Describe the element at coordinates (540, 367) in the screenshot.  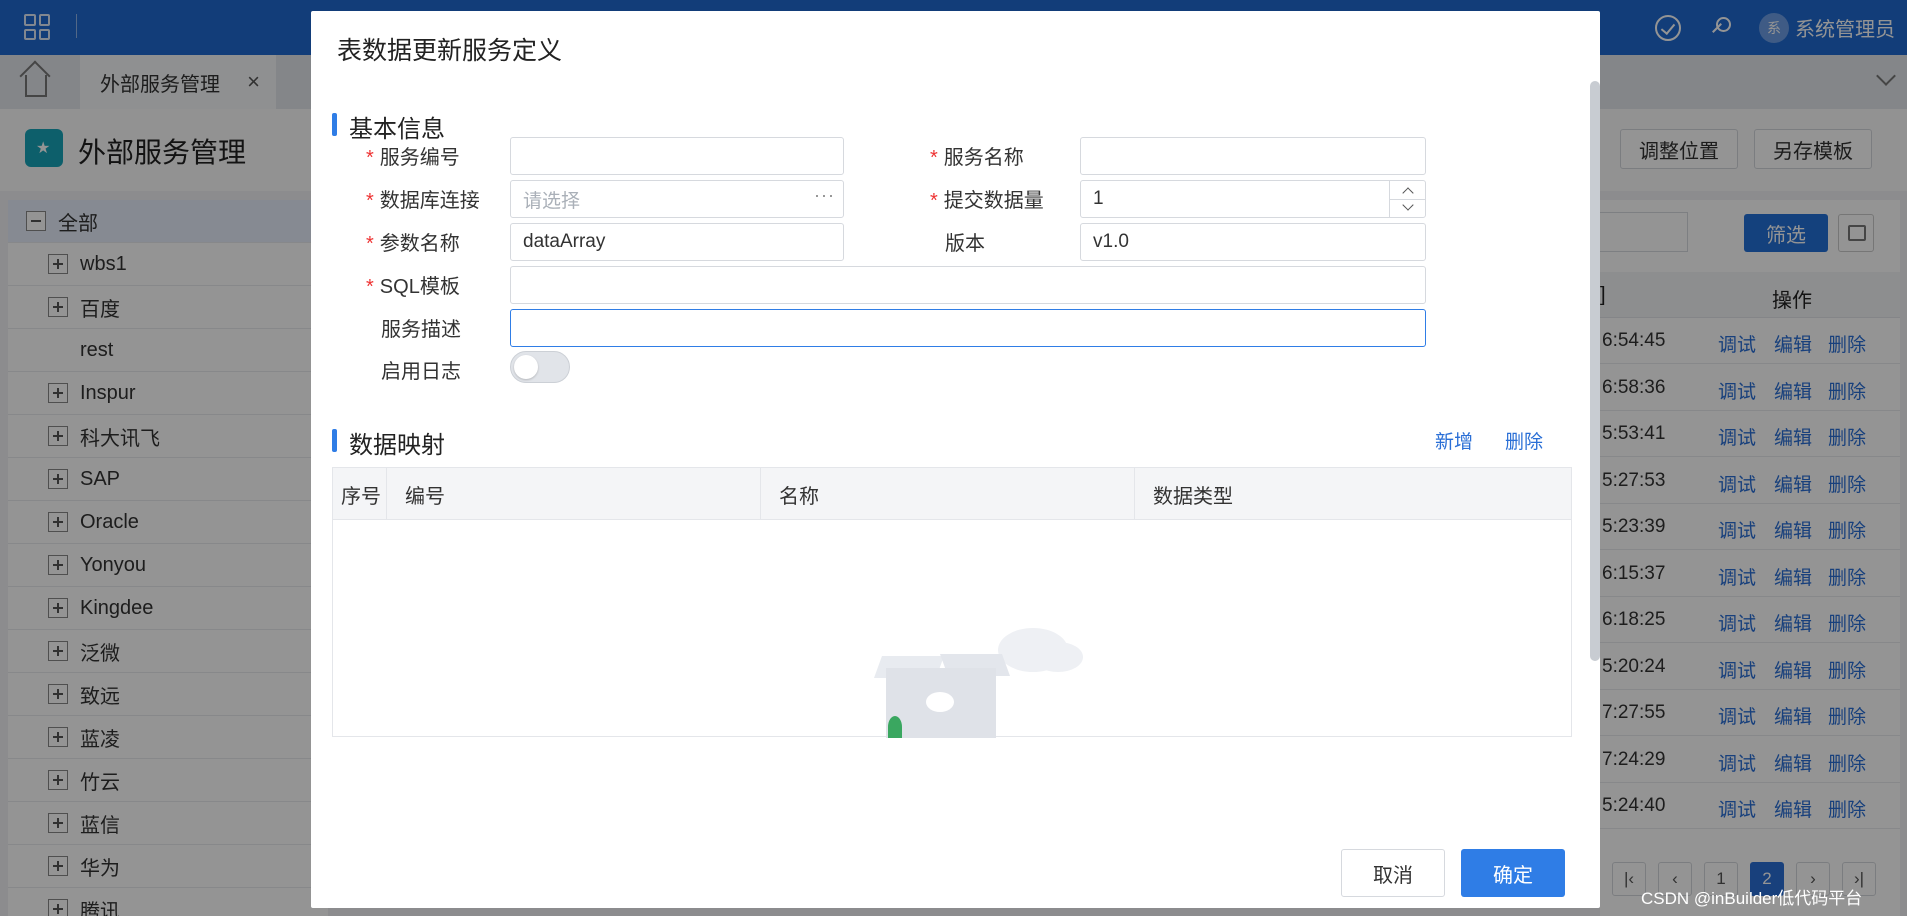
I see `enable-log-toggle` at that location.